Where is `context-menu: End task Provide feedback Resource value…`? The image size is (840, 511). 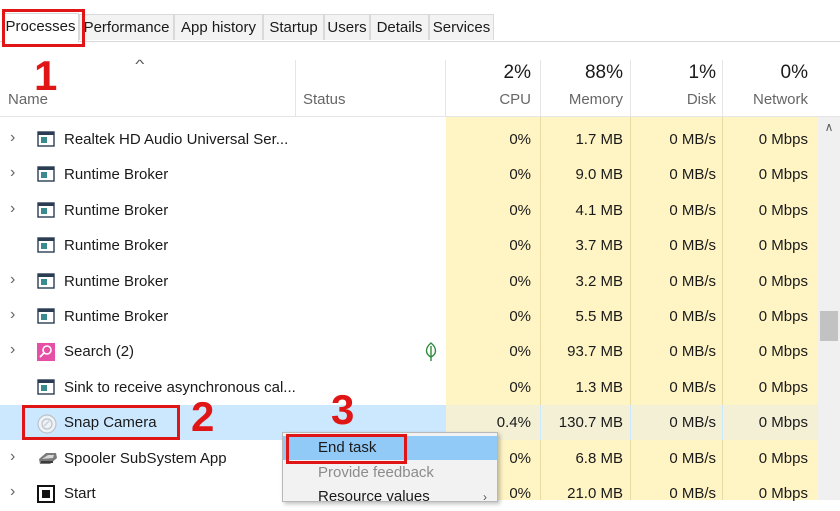
context-menu: End task Provide feedback Resource value… is located at coordinates (390, 467).